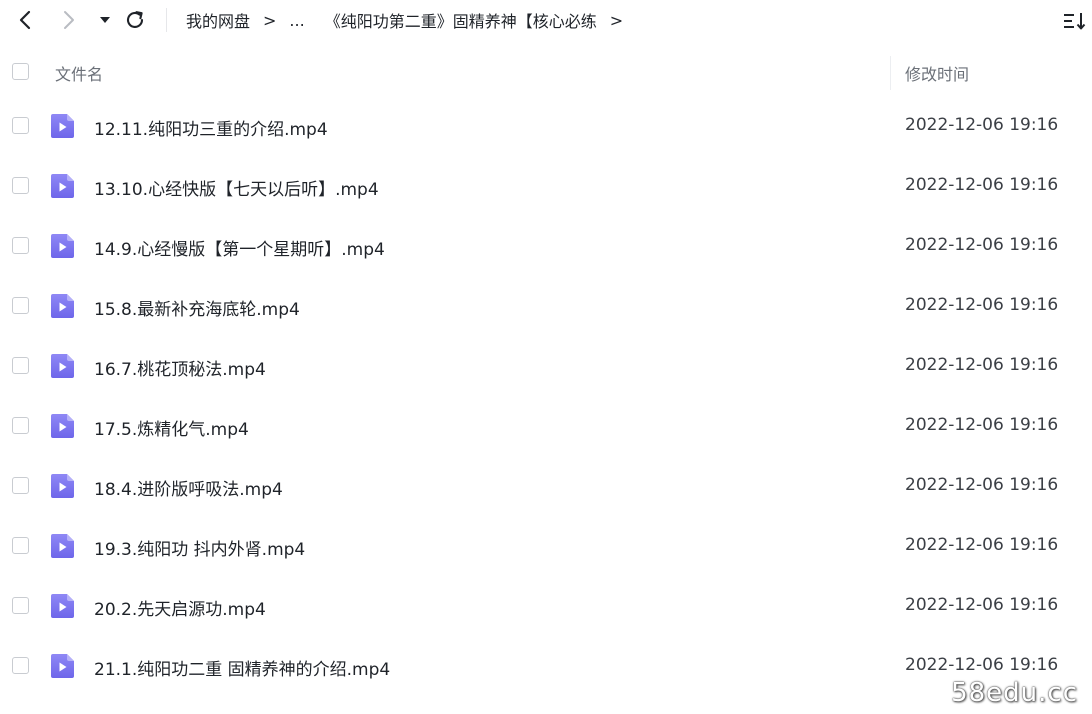 The height and width of the screenshot is (714, 1092). Describe the element at coordinates (546, 546) in the screenshot. I see `file-row: 19.3.纯阳功 抖内外肾.mp4 2022-12-06 19:16` at that location.